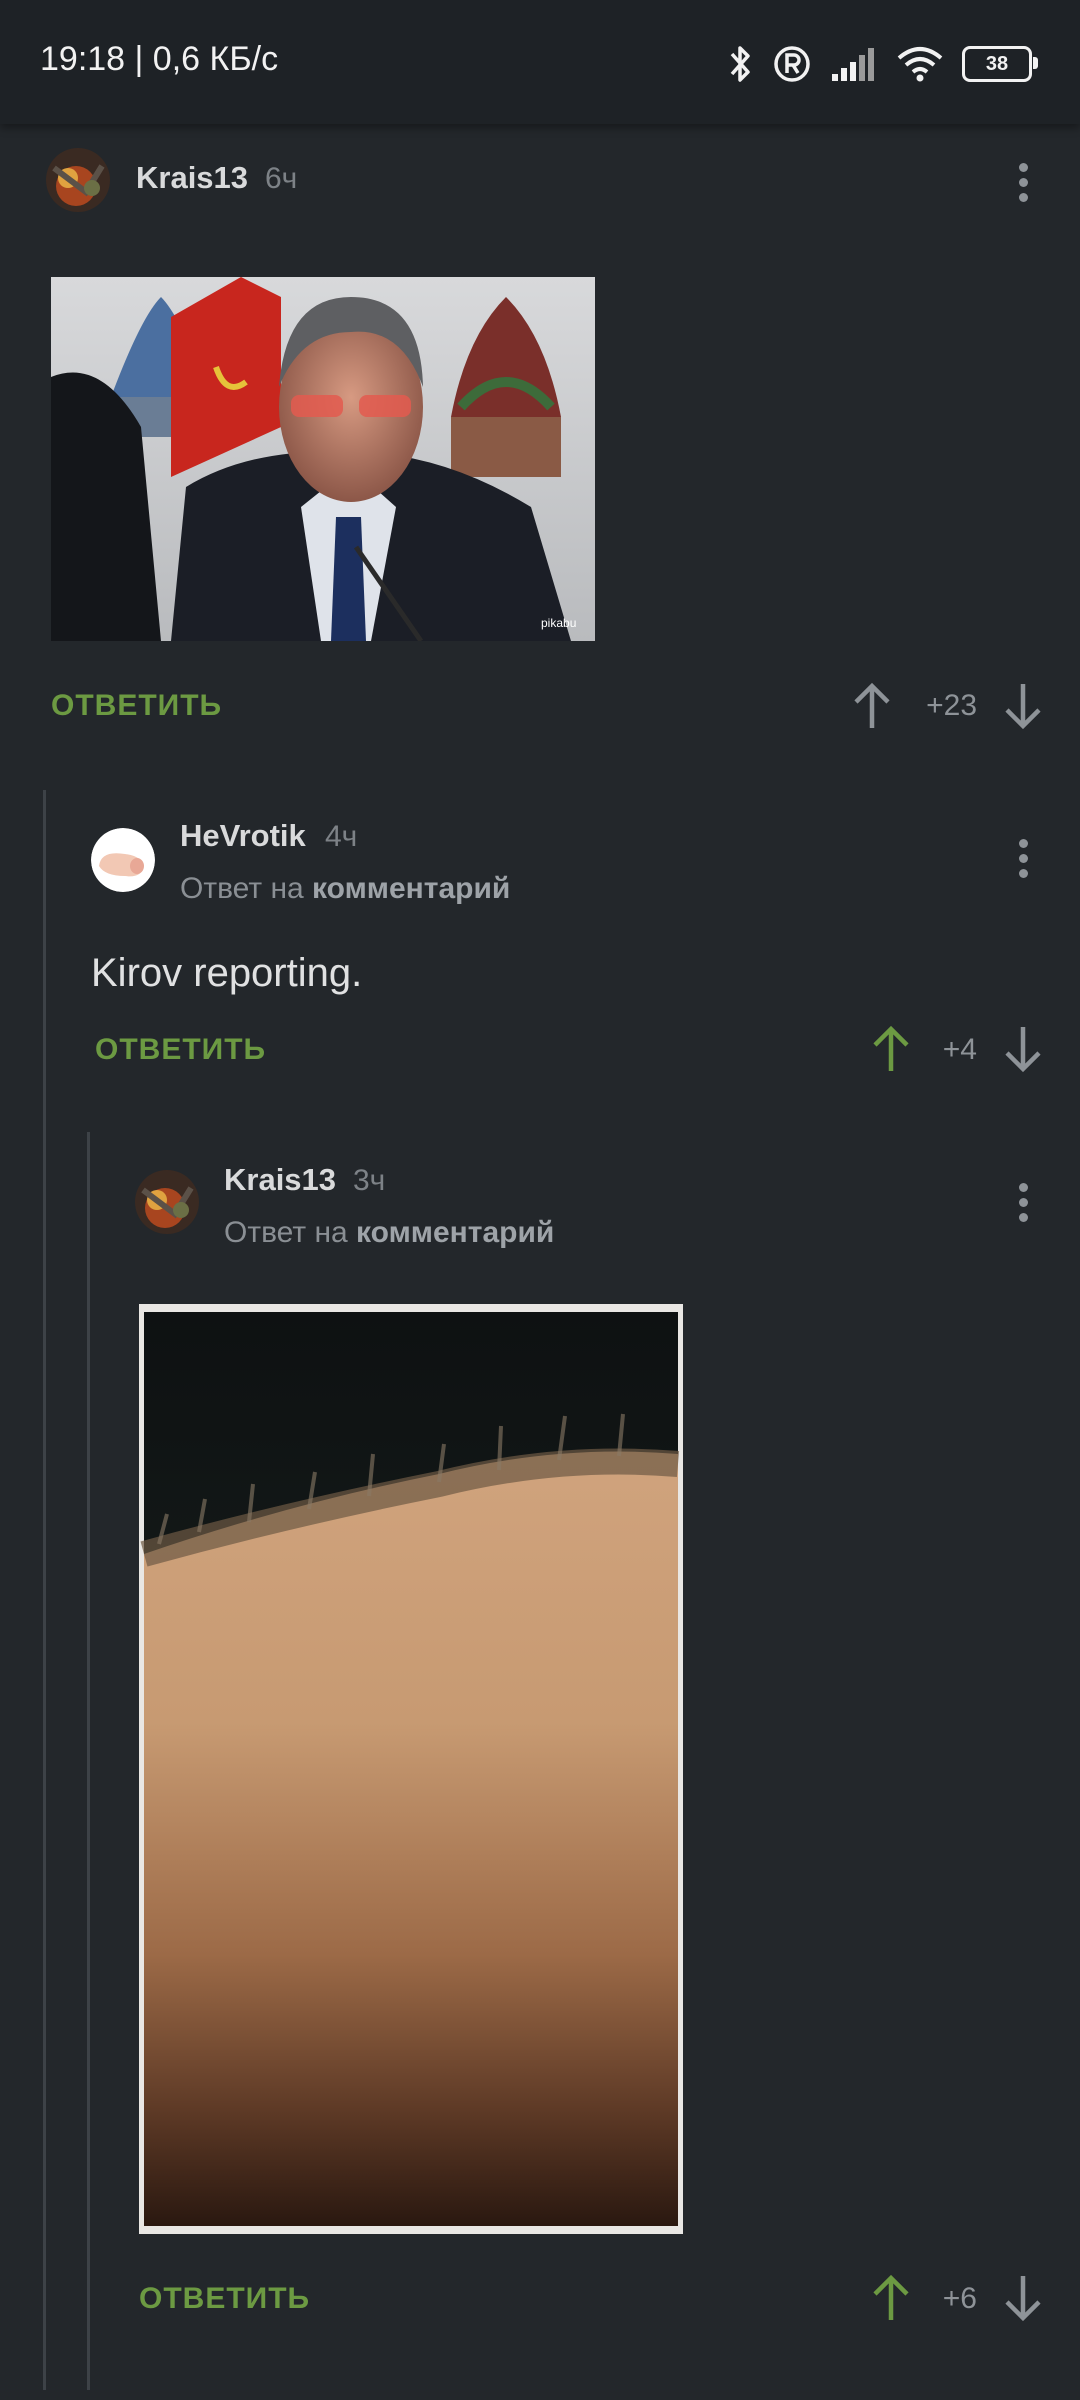 The image size is (1080, 2400). What do you see at coordinates (369, 1180) in the screenshot?
I see `comment-time: 3ч` at bounding box center [369, 1180].